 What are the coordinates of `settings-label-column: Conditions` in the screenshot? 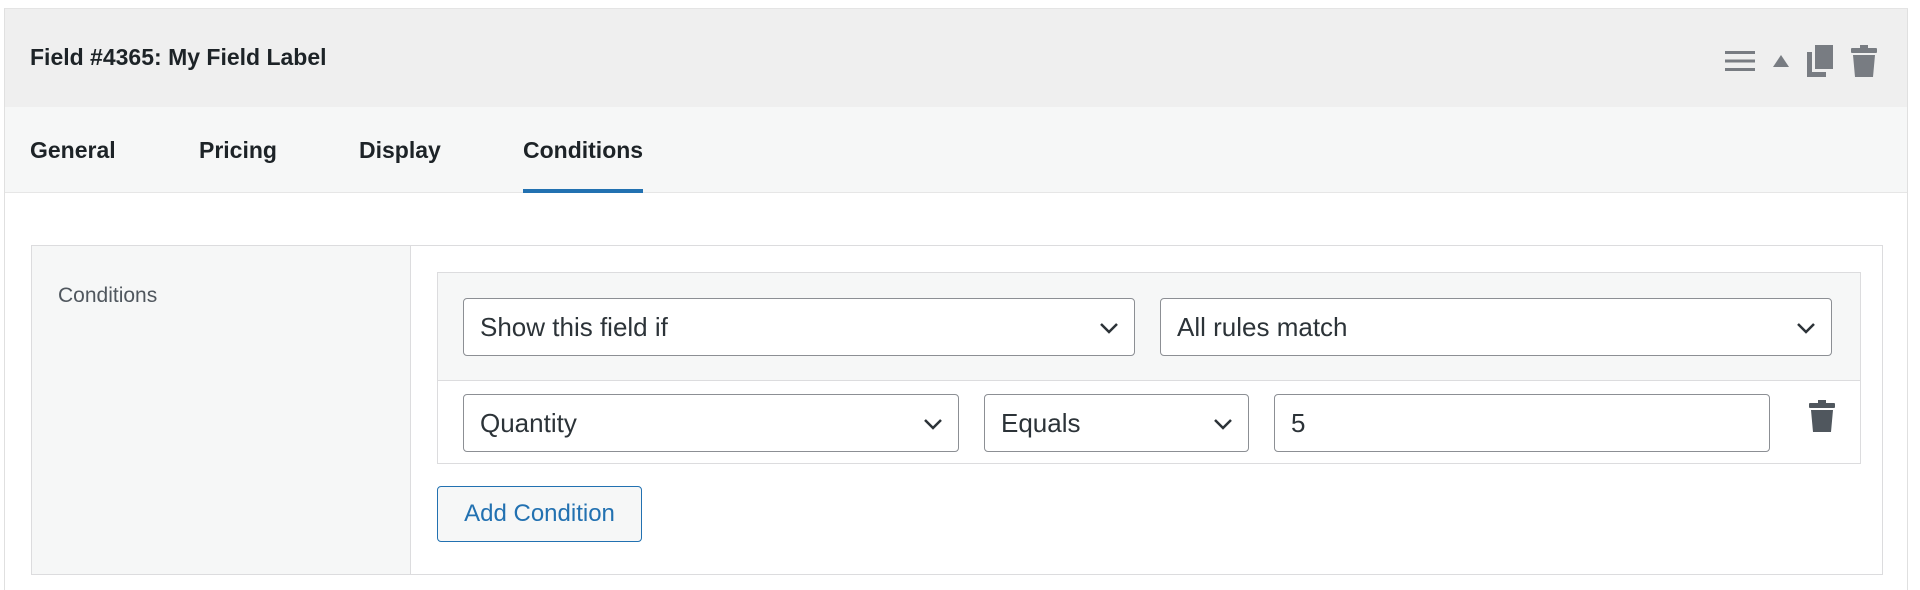 It's located at (221, 410).